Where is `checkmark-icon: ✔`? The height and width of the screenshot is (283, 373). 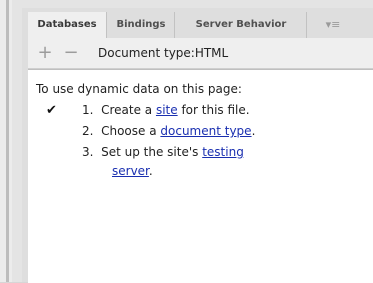 checkmark-icon: ✔ is located at coordinates (51, 110).